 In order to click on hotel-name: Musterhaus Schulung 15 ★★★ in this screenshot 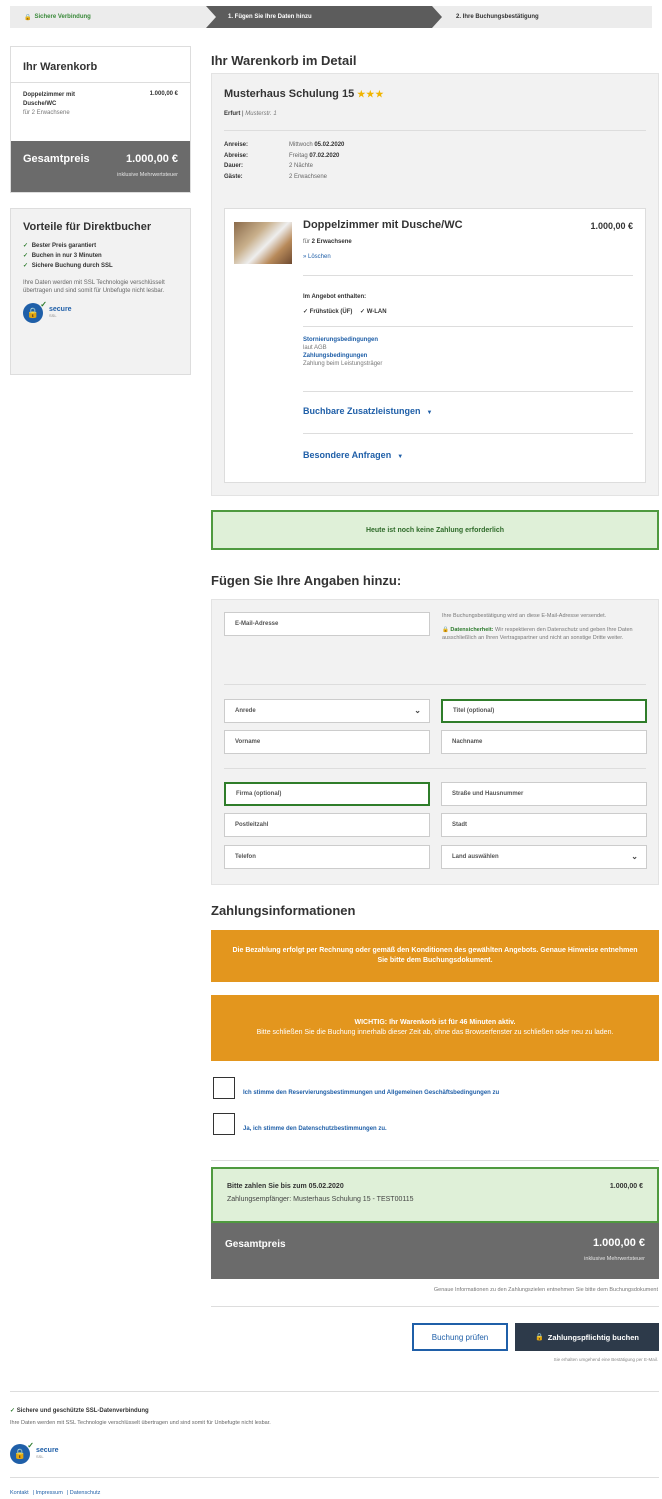, I will do `click(304, 94)`.